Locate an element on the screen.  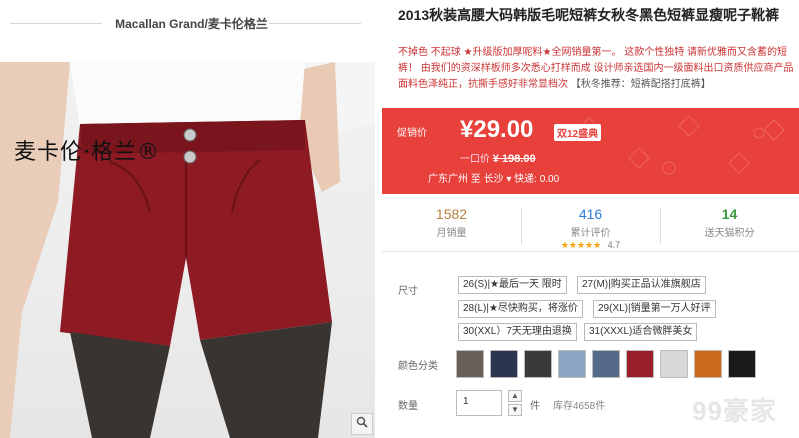
current-price: ¥29.00 is located at coordinates (497, 129).